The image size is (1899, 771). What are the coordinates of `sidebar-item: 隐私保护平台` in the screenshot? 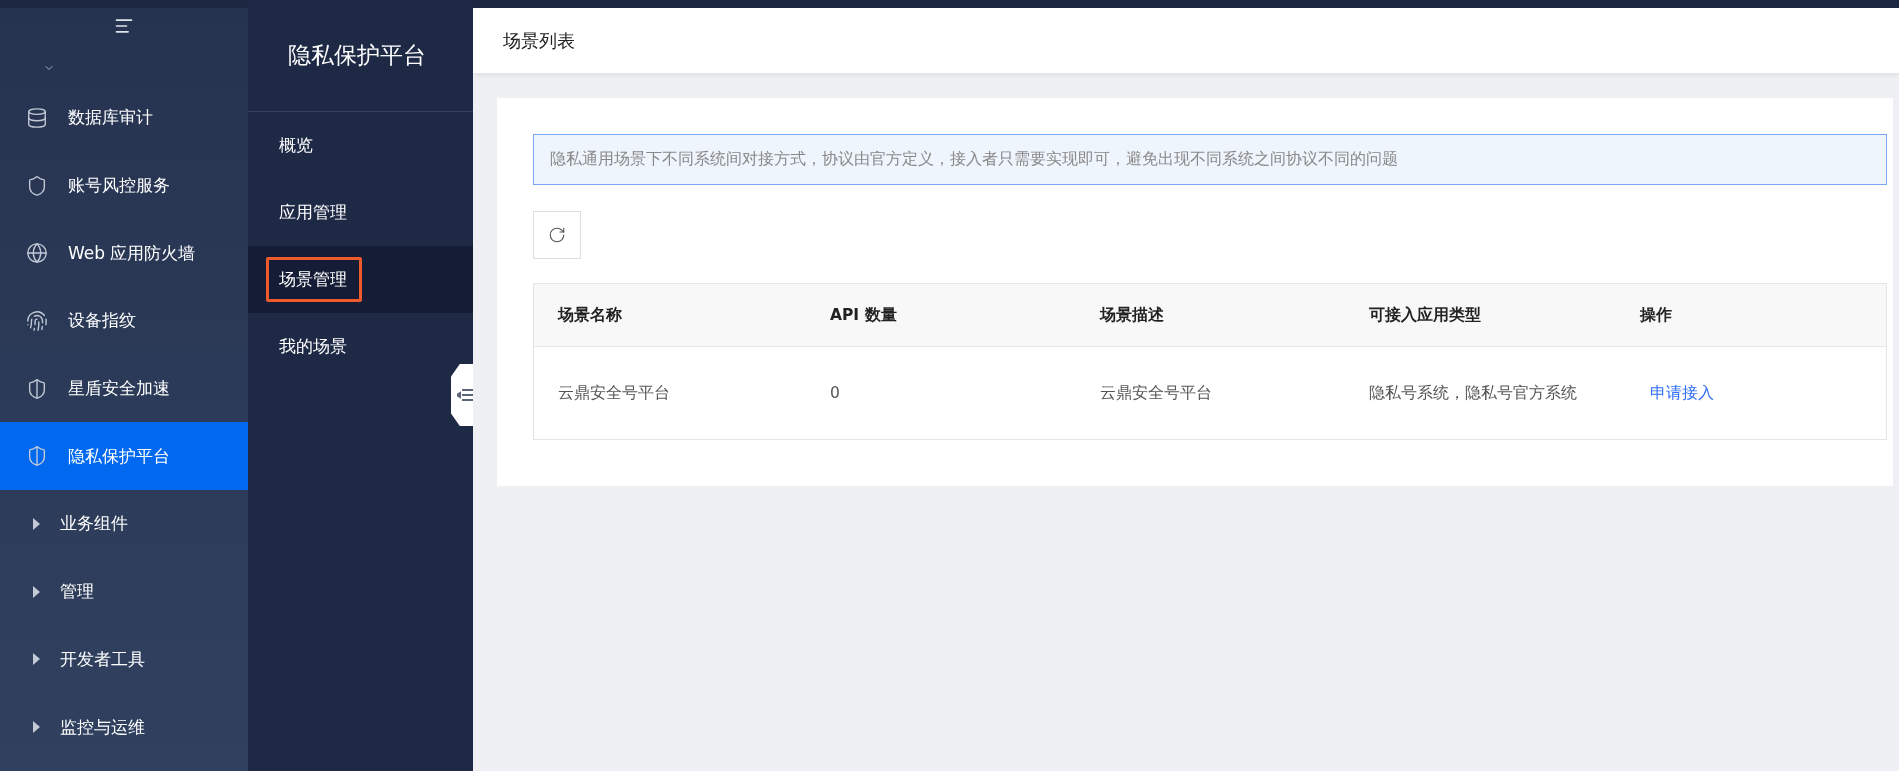 It's located at (124, 456).